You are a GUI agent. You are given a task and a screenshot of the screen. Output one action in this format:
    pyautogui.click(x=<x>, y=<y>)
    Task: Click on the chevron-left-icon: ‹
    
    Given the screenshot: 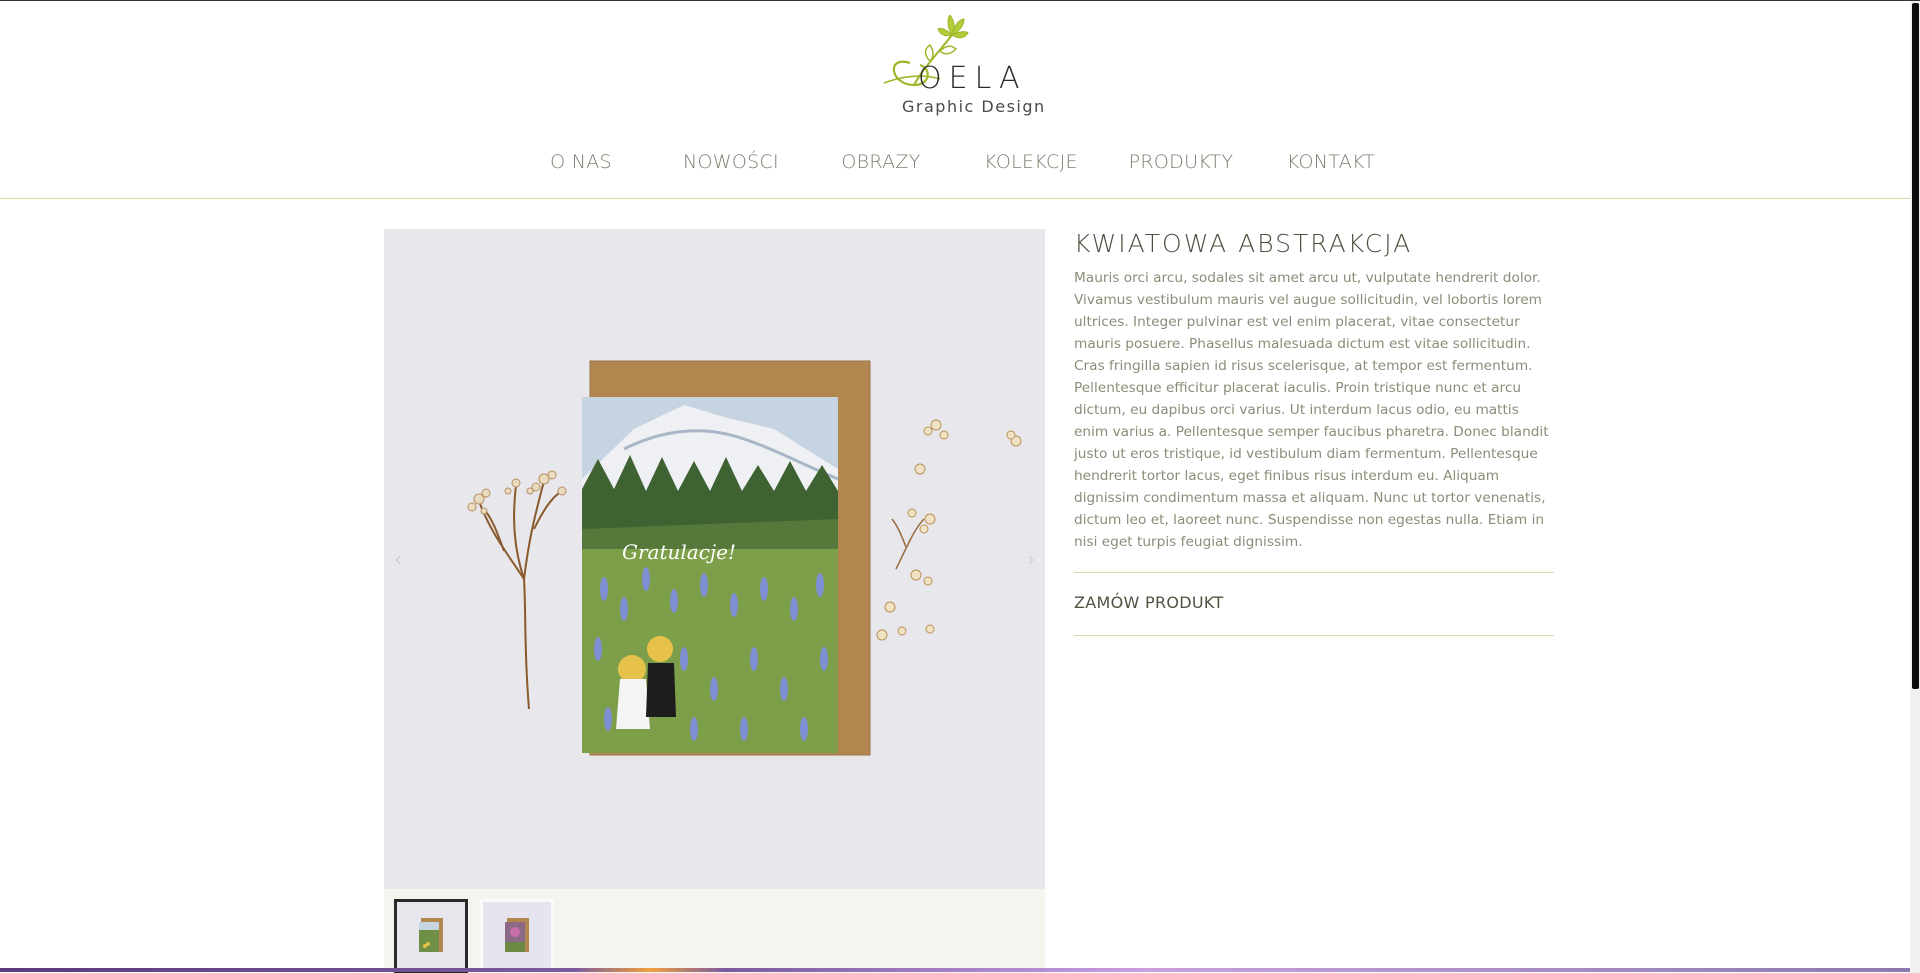 What is the action you would take?
    pyautogui.click(x=398, y=559)
    